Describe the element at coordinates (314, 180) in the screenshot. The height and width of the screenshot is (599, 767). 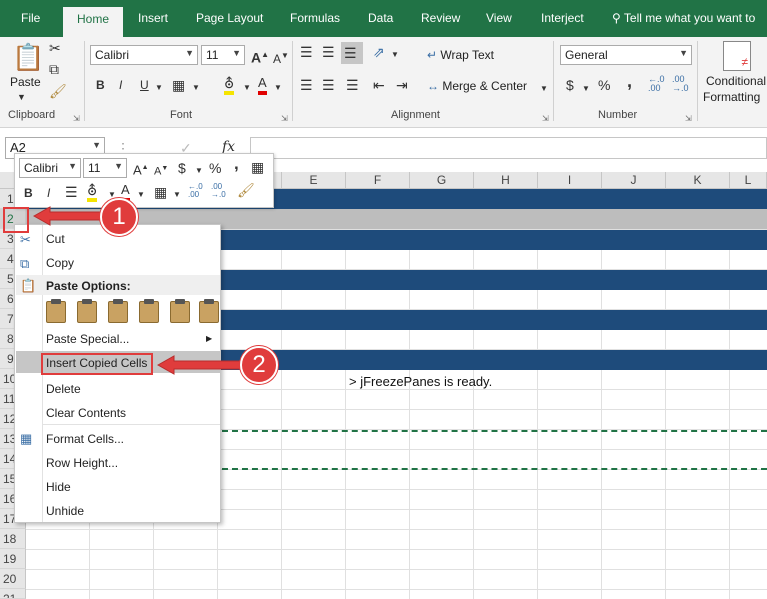
I see `column-header: E` at that location.